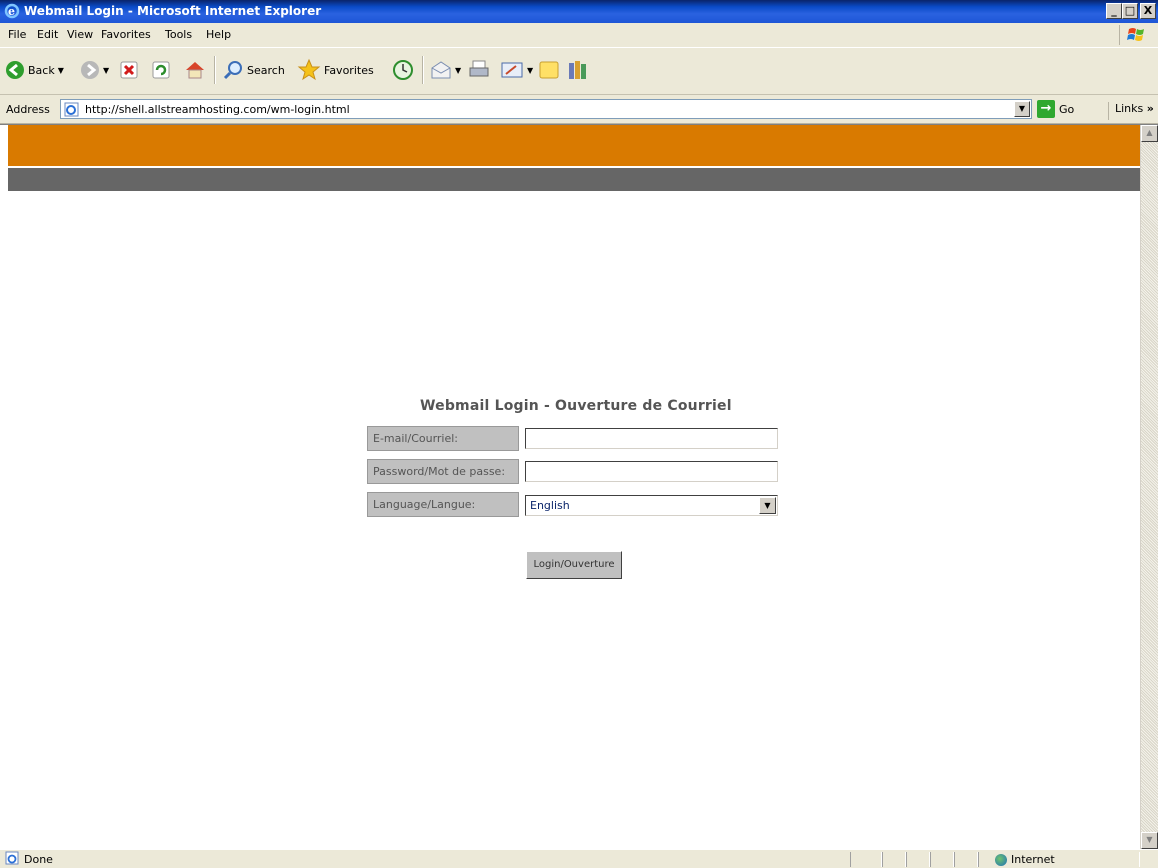  I want to click on windows-logo-icon, so click(1135, 35).